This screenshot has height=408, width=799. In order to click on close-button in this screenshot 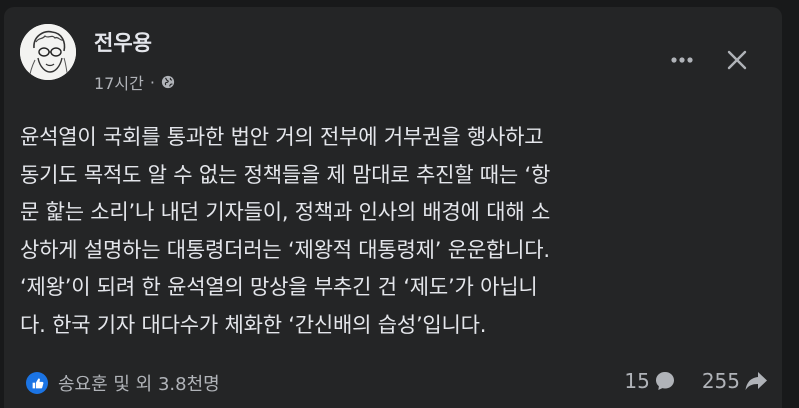, I will do `click(737, 60)`.